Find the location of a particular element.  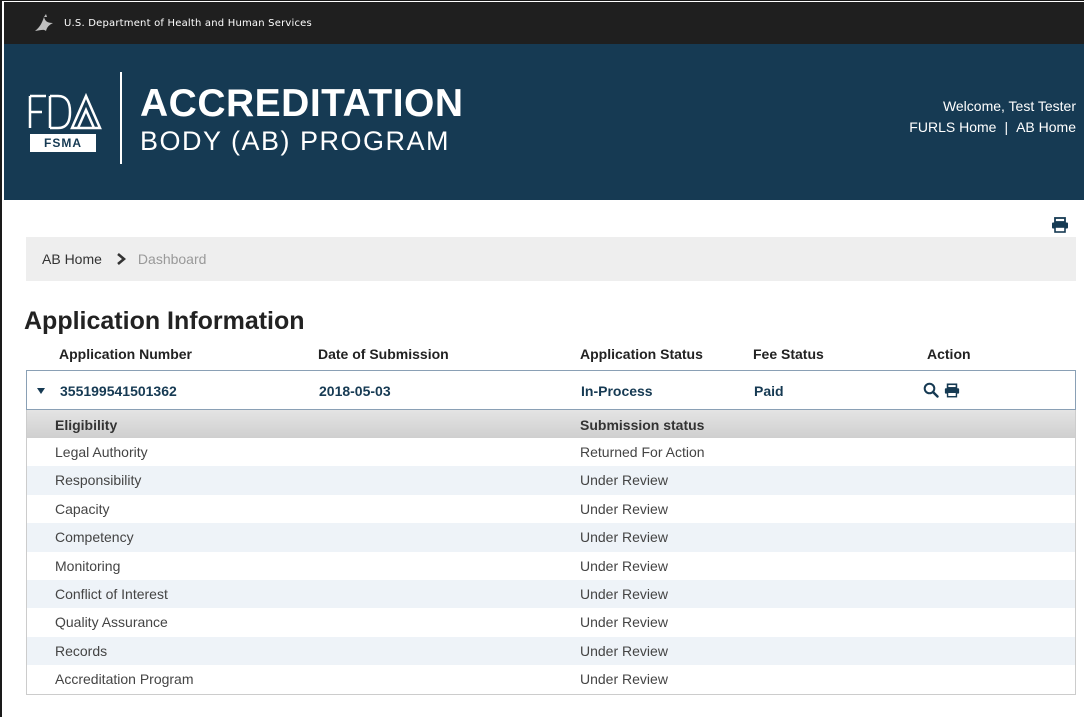

table-row: Competency Under Review is located at coordinates (551, 537).